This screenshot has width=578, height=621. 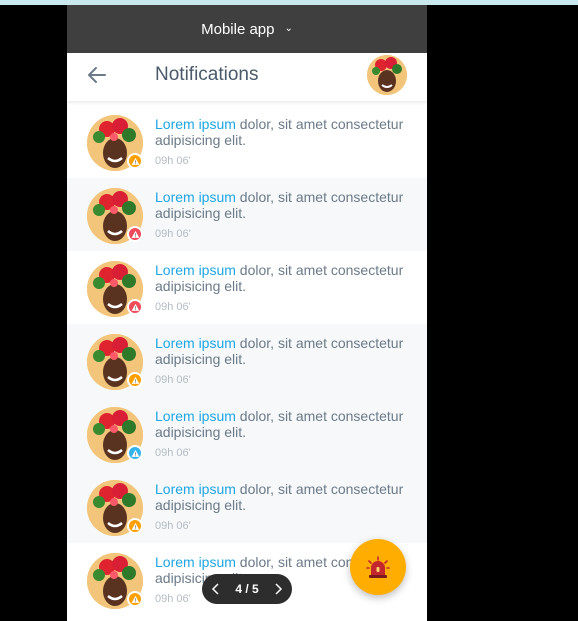 What do you see at coordinates (207, 74) in the screenshot?
I see `page-title: Notifications` at bounding box center [207, 74].